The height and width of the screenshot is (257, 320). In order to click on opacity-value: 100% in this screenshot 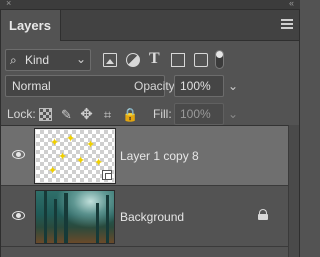, I will do `click(195, 86)`.